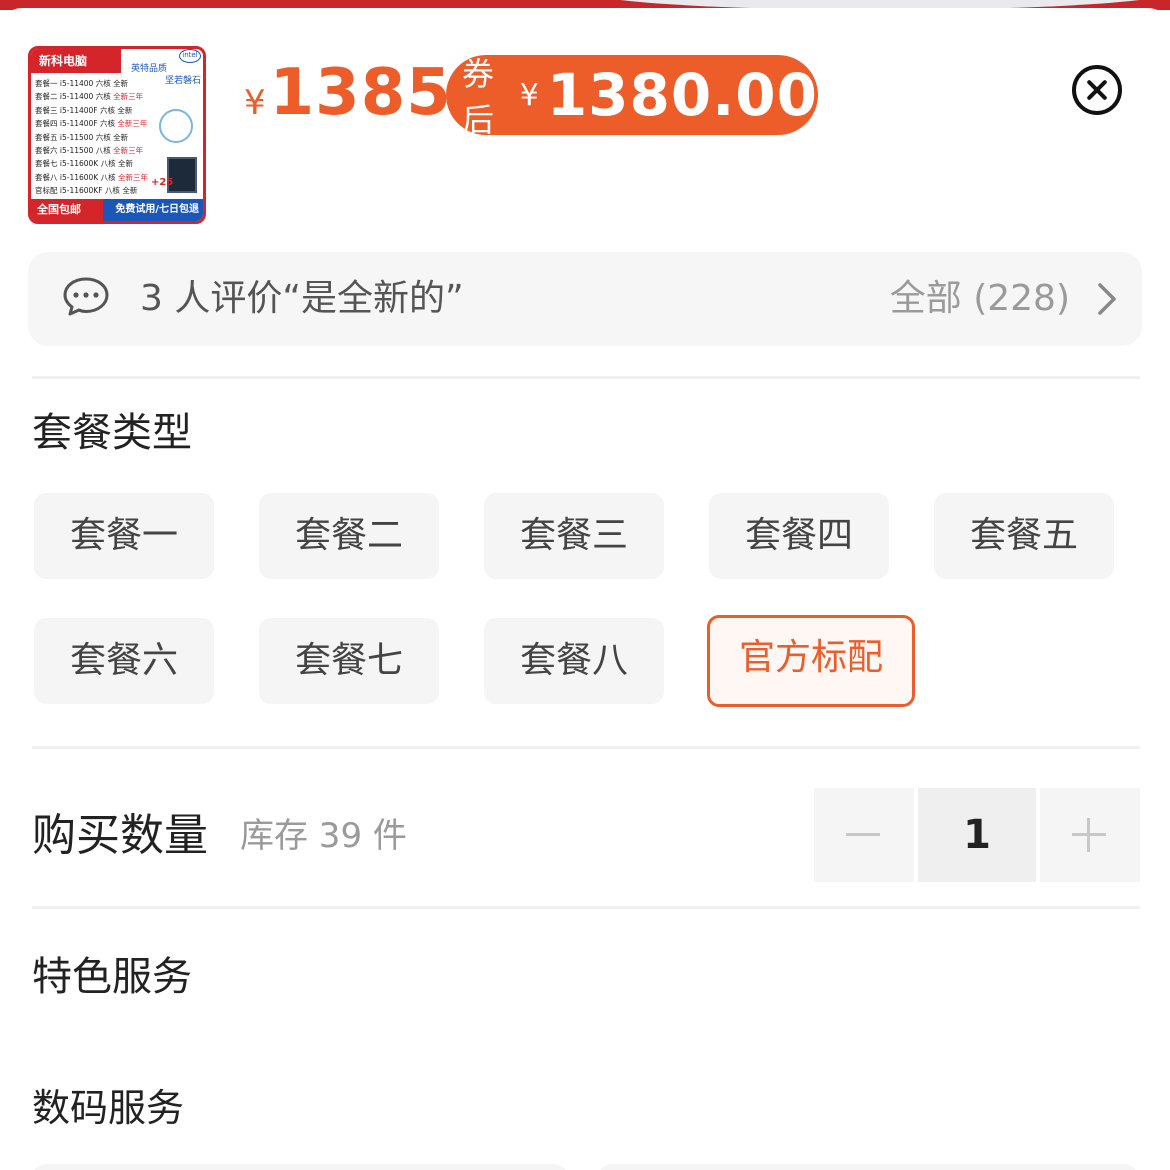  I want to click on package-option: 套餐六, so click(124, 661).